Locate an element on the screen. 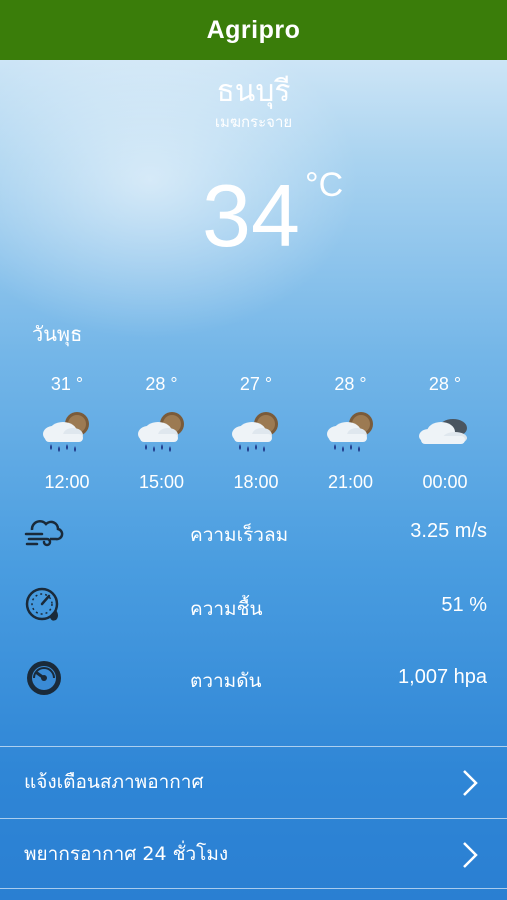  hourly-time: 12:00 is located at coordinates (67, 482).